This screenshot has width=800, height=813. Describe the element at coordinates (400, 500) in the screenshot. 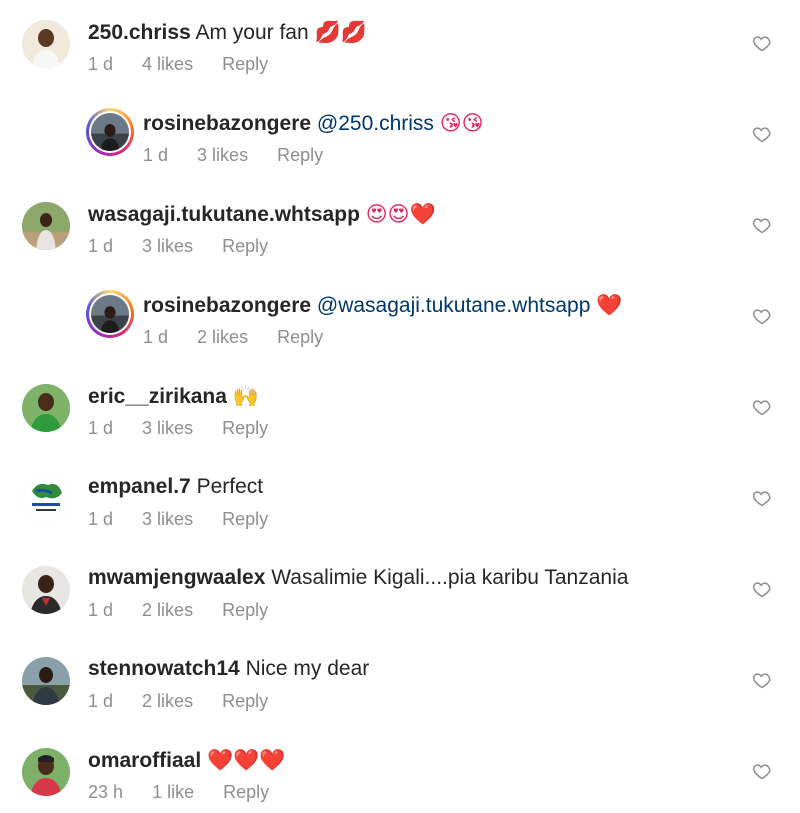

I see `comment-item: empanel.7 Perfect 1 d 3 likes Reply` at that location.